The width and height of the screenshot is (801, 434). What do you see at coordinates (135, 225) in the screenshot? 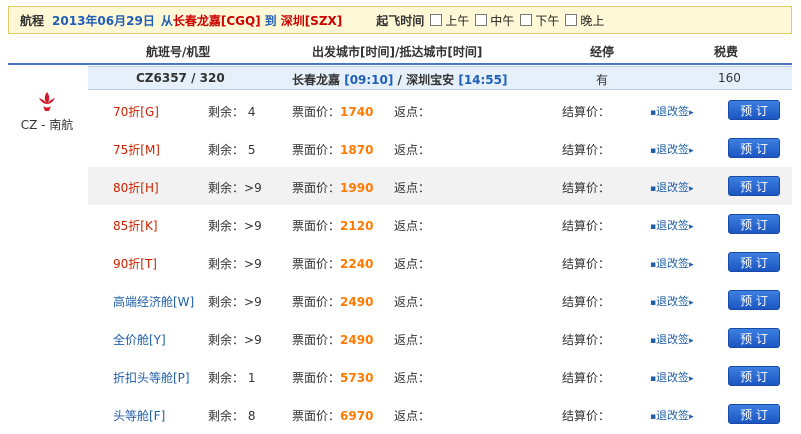
I see `fare-class: 85折[K]` at bounding box center [135, 225].